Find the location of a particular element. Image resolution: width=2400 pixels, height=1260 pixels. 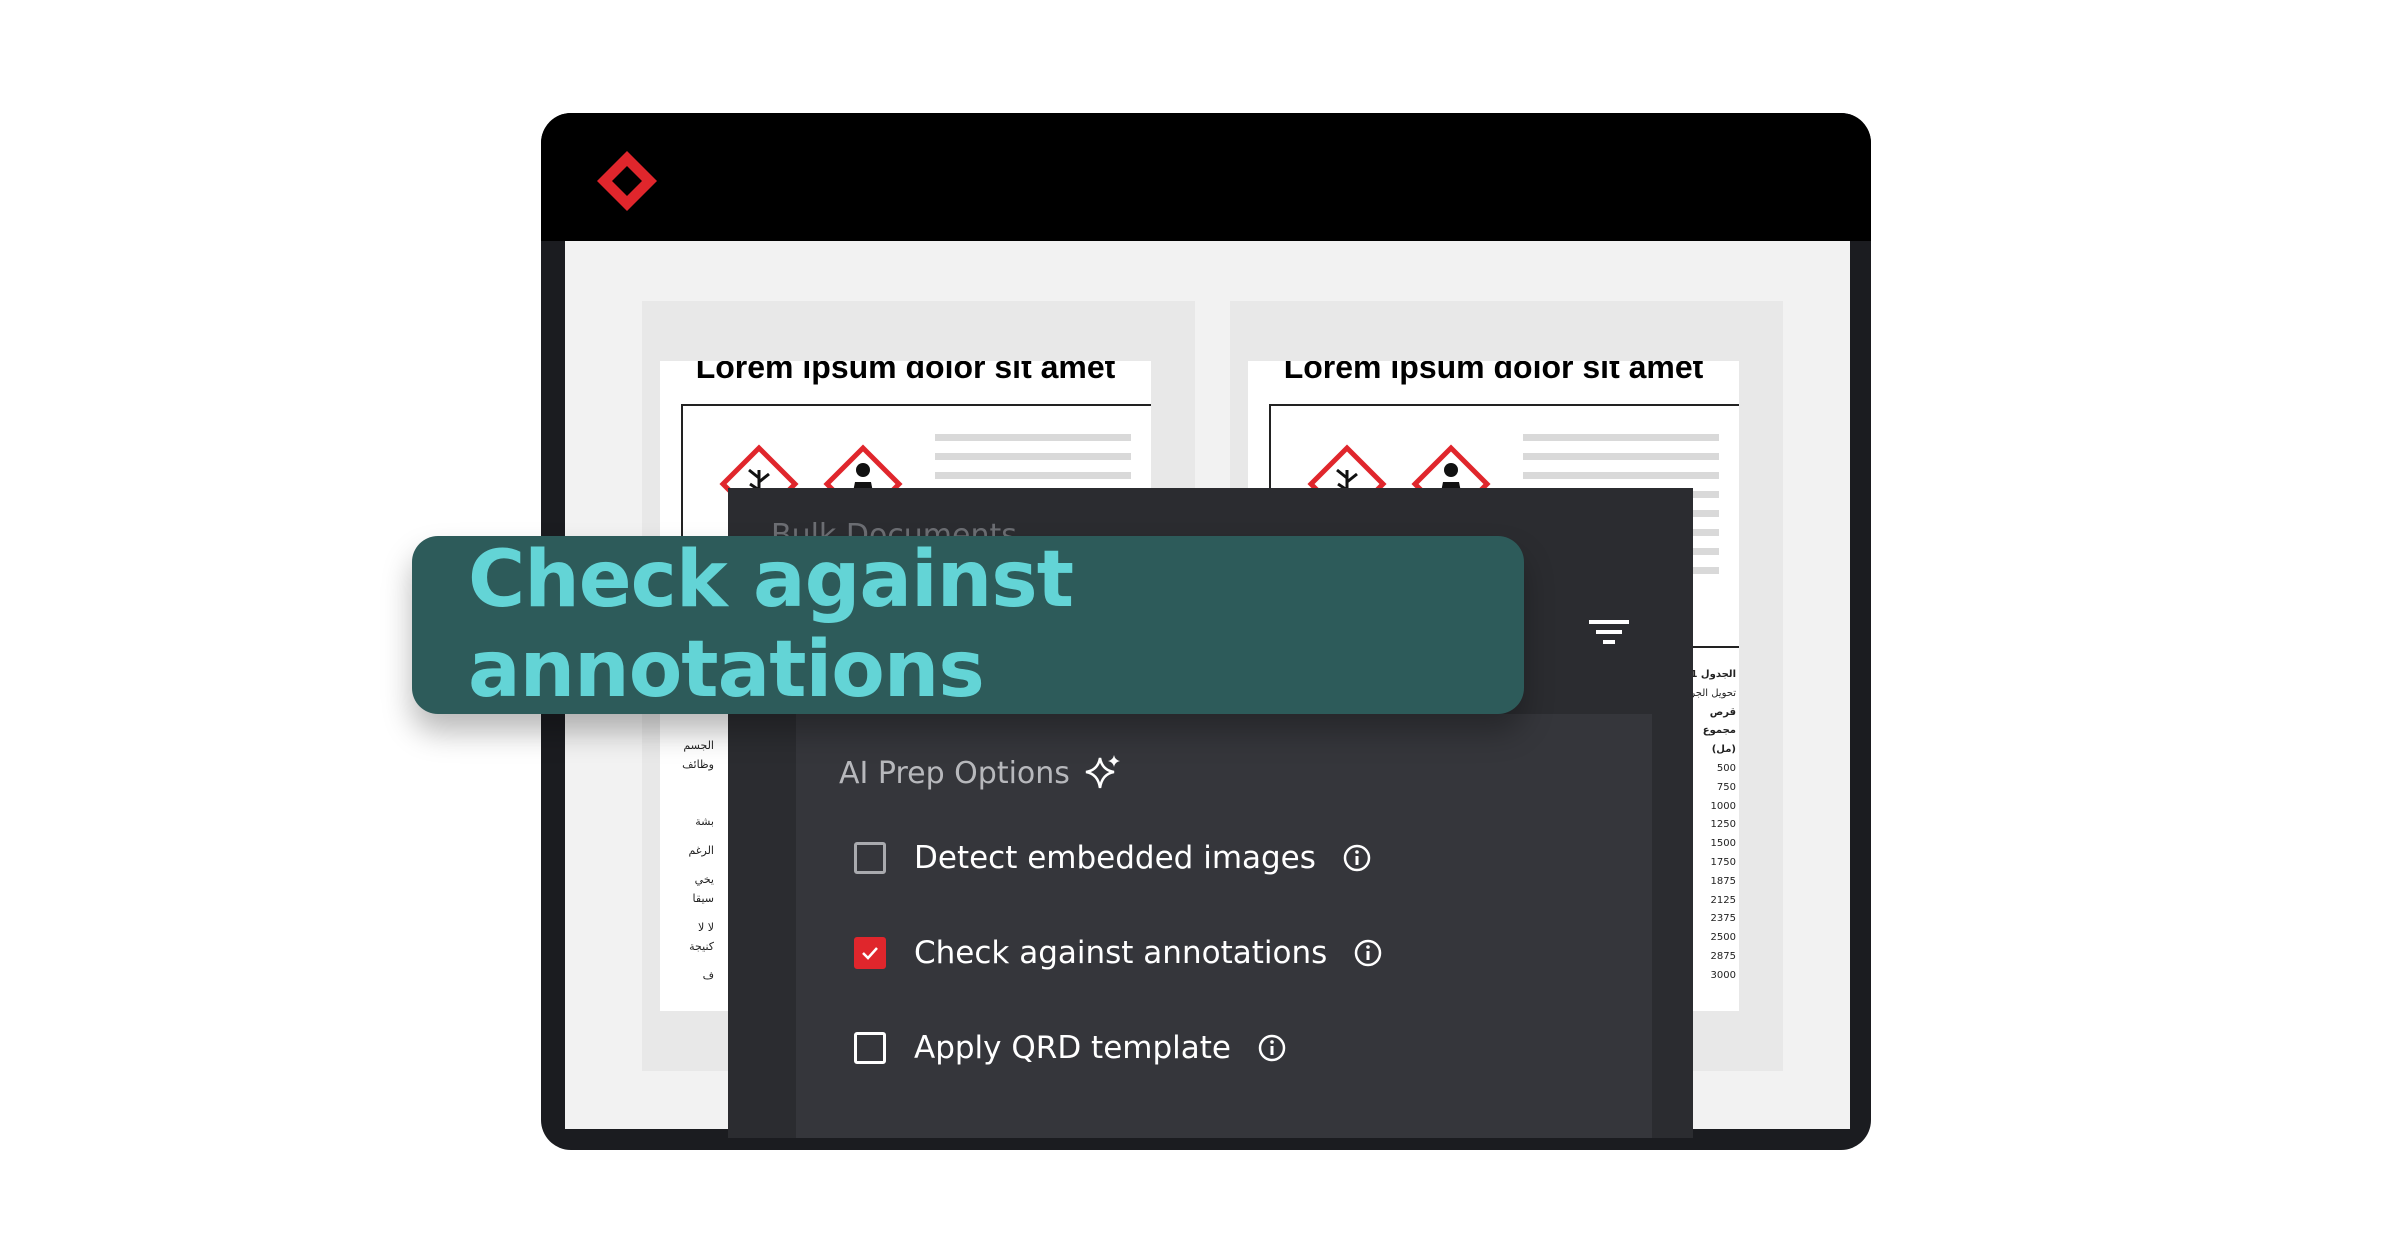

arabic-line: بشة is located at coordinates (704, 821).